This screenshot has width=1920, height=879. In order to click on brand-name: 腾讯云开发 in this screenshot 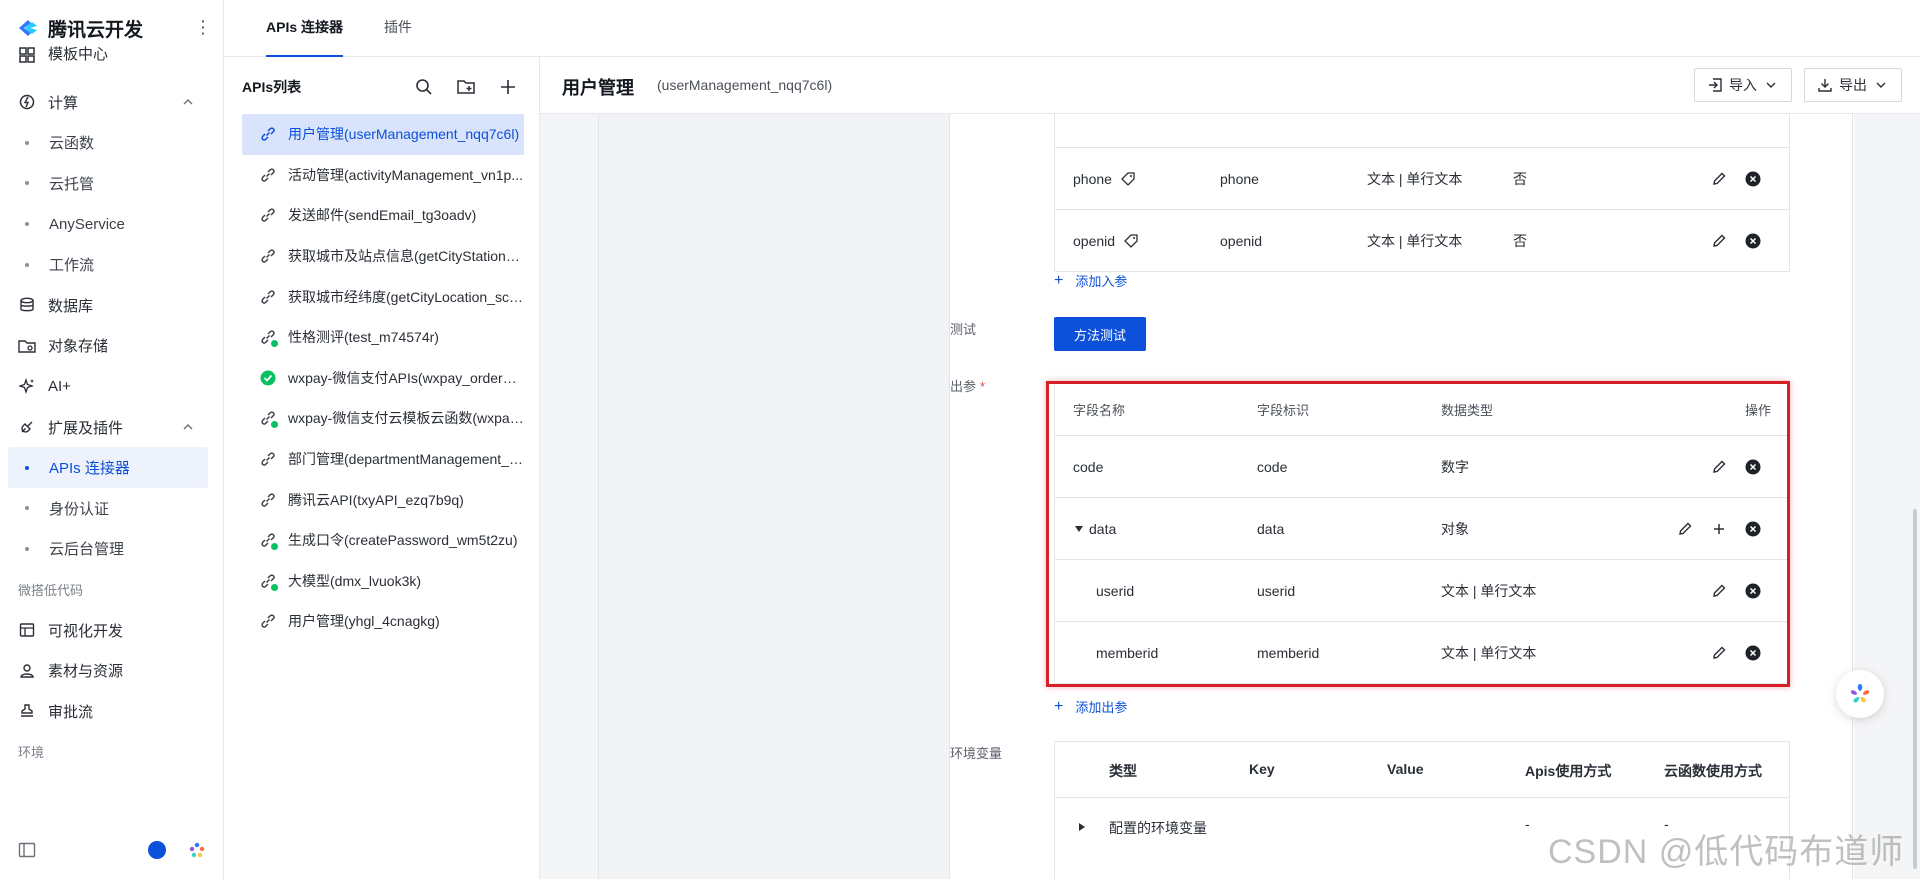, I will do `click(96, 30)`.